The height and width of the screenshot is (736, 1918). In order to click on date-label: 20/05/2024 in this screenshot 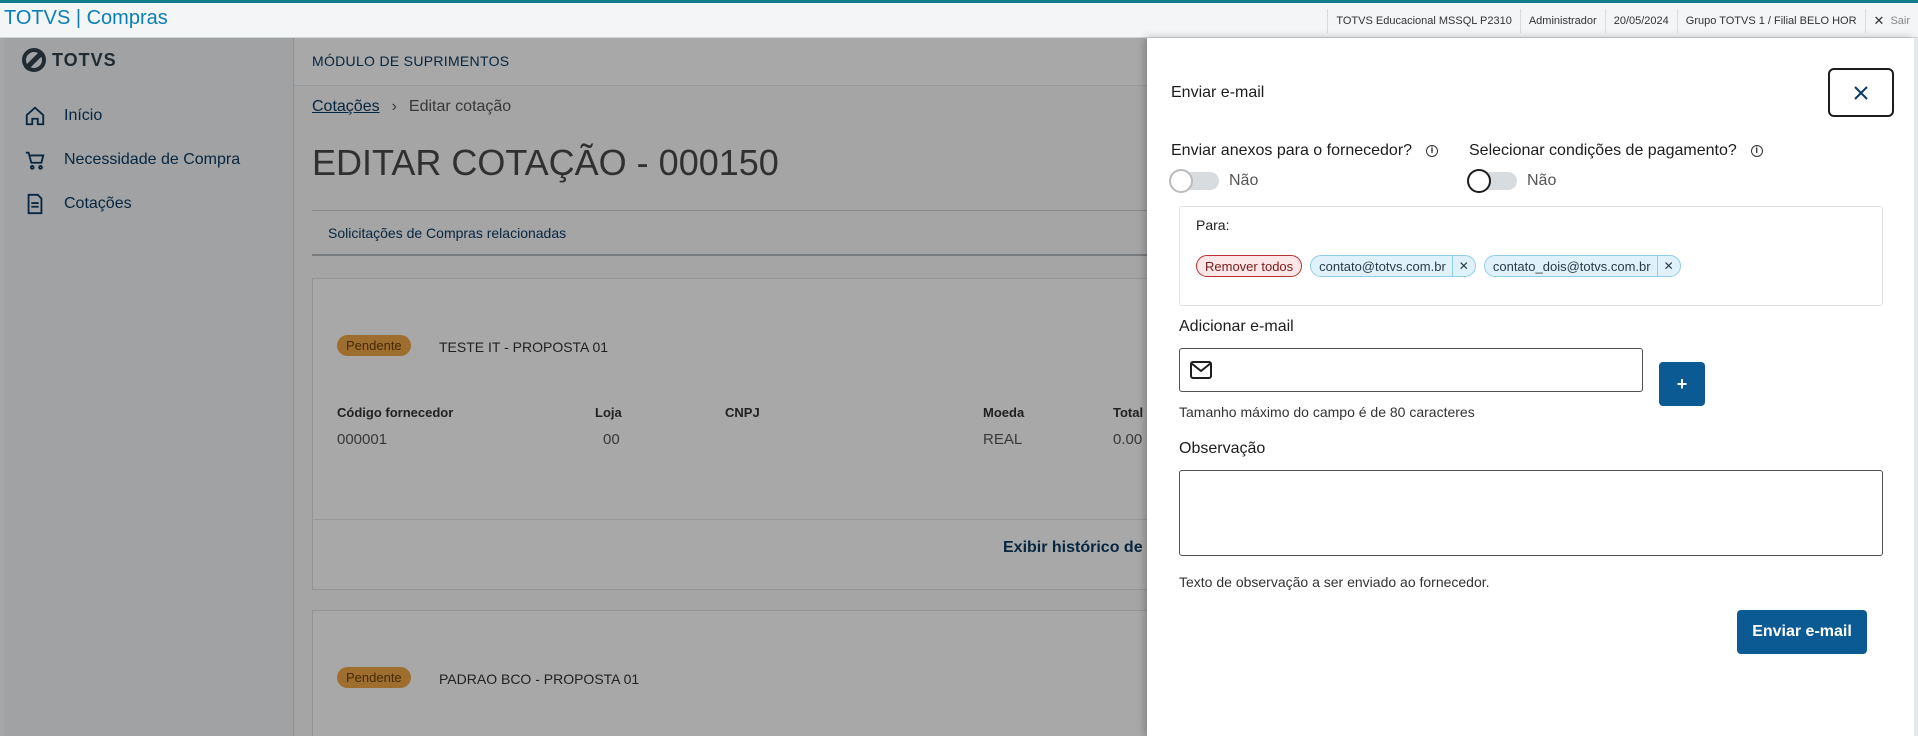, I will do `click(1640, 21)`.